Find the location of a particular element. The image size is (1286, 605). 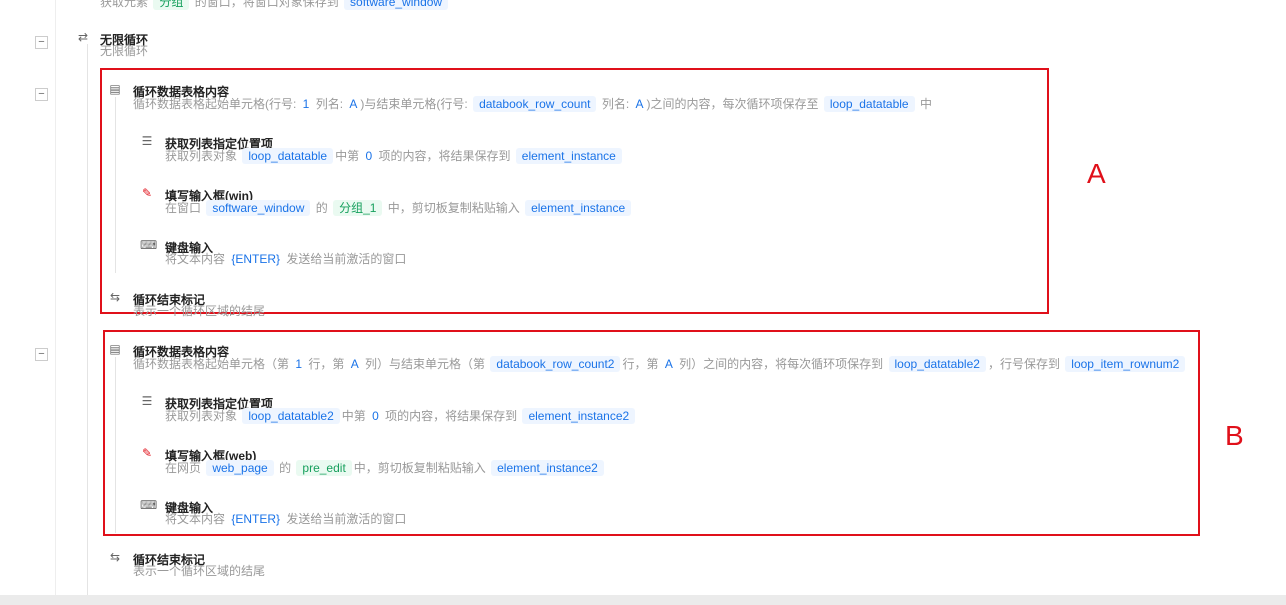

desc-text: 循环数据表格起始单元格(行号: is located at coordinates (216, 104).